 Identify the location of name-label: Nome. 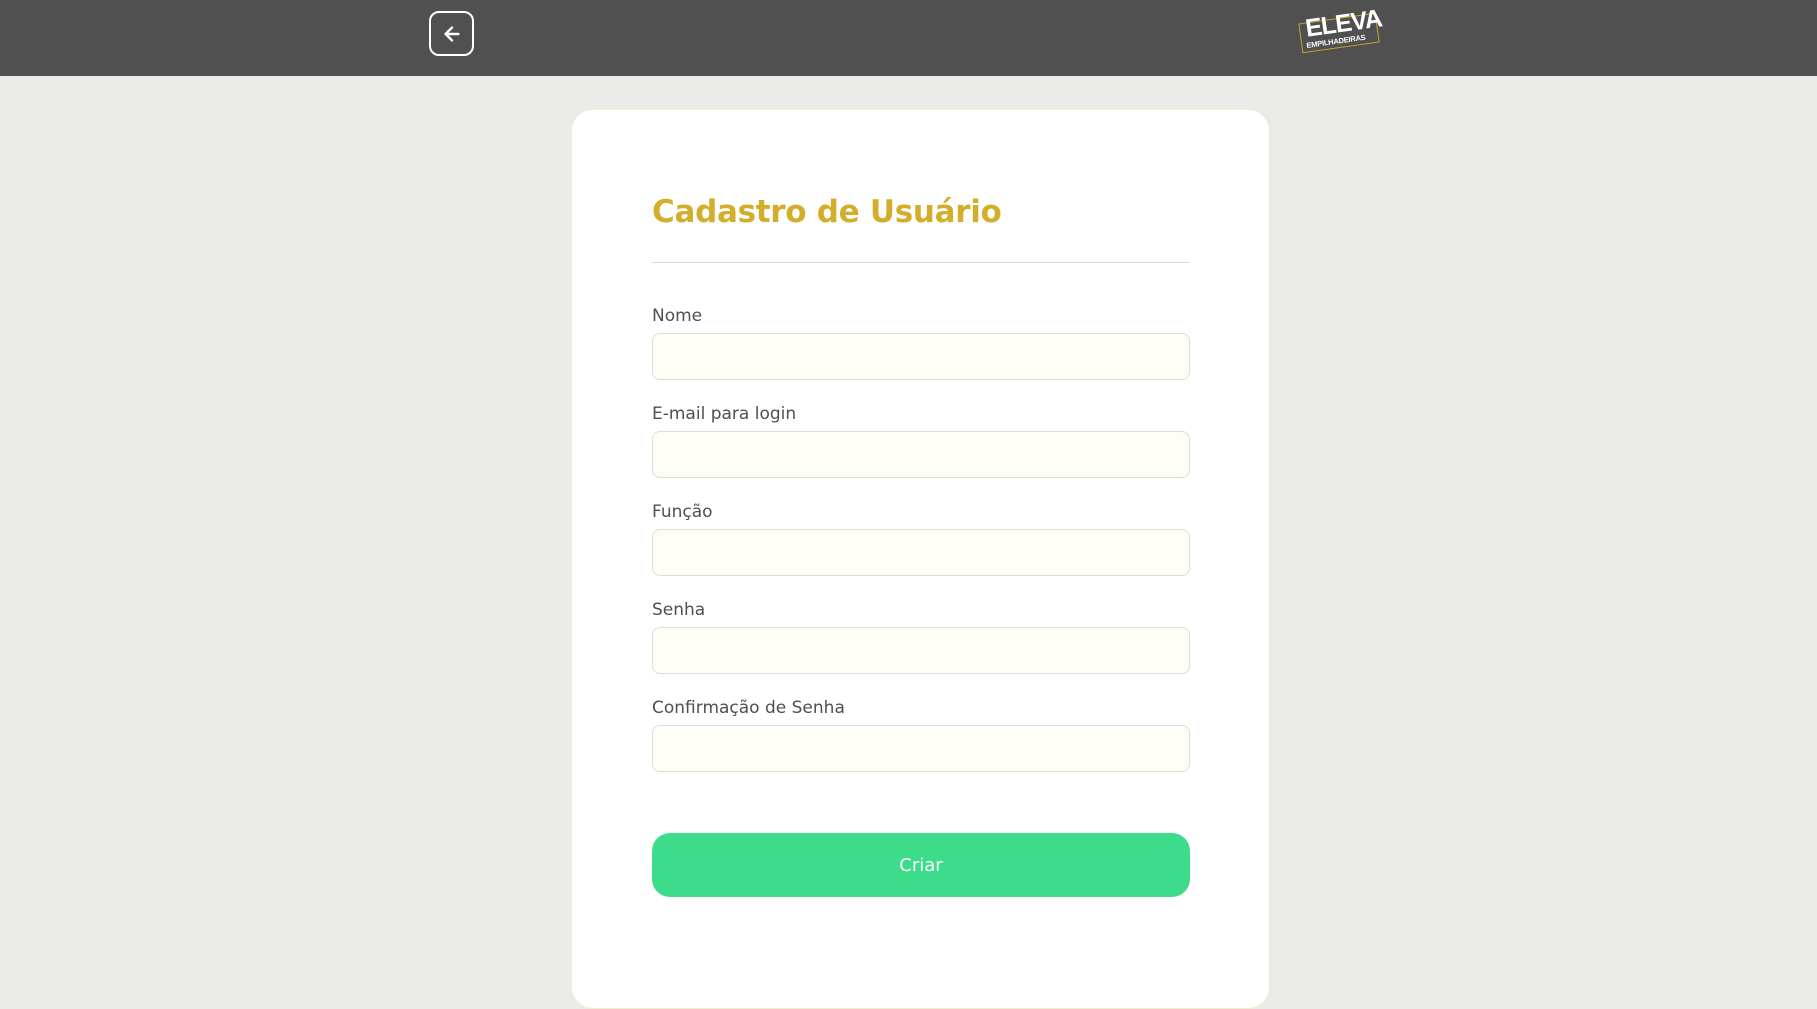
(677, 316).